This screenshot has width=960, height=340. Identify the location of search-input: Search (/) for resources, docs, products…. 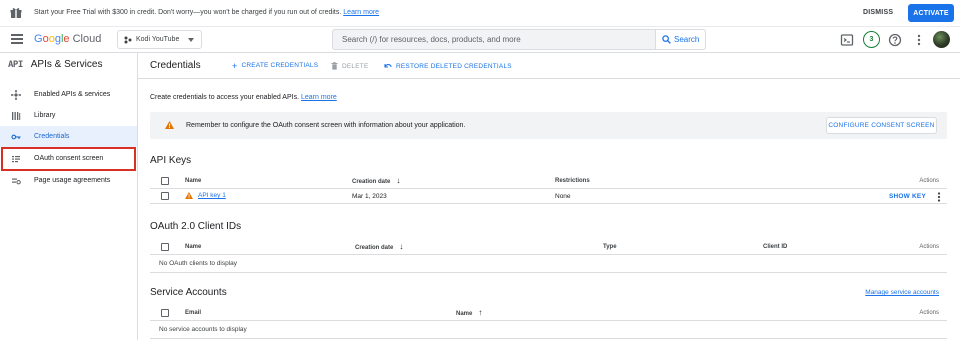
(431, 39).